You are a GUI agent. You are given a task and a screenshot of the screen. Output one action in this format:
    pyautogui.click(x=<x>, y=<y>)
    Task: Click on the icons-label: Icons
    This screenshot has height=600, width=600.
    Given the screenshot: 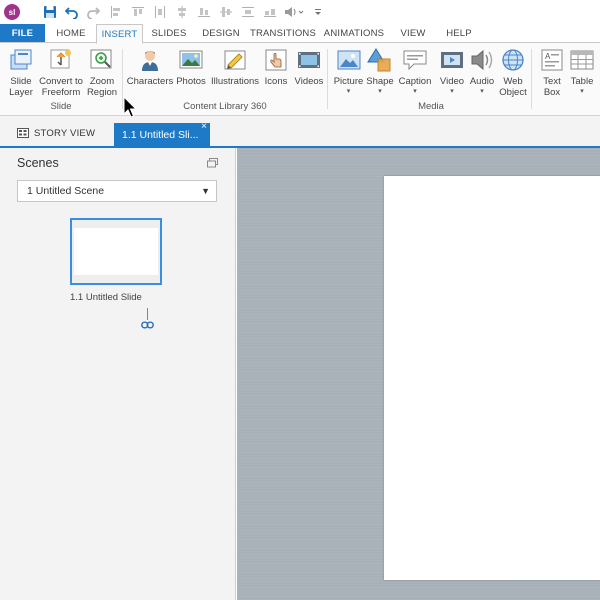 What is the action you would take?
    pyautogui.click(x=276, y=81)
    